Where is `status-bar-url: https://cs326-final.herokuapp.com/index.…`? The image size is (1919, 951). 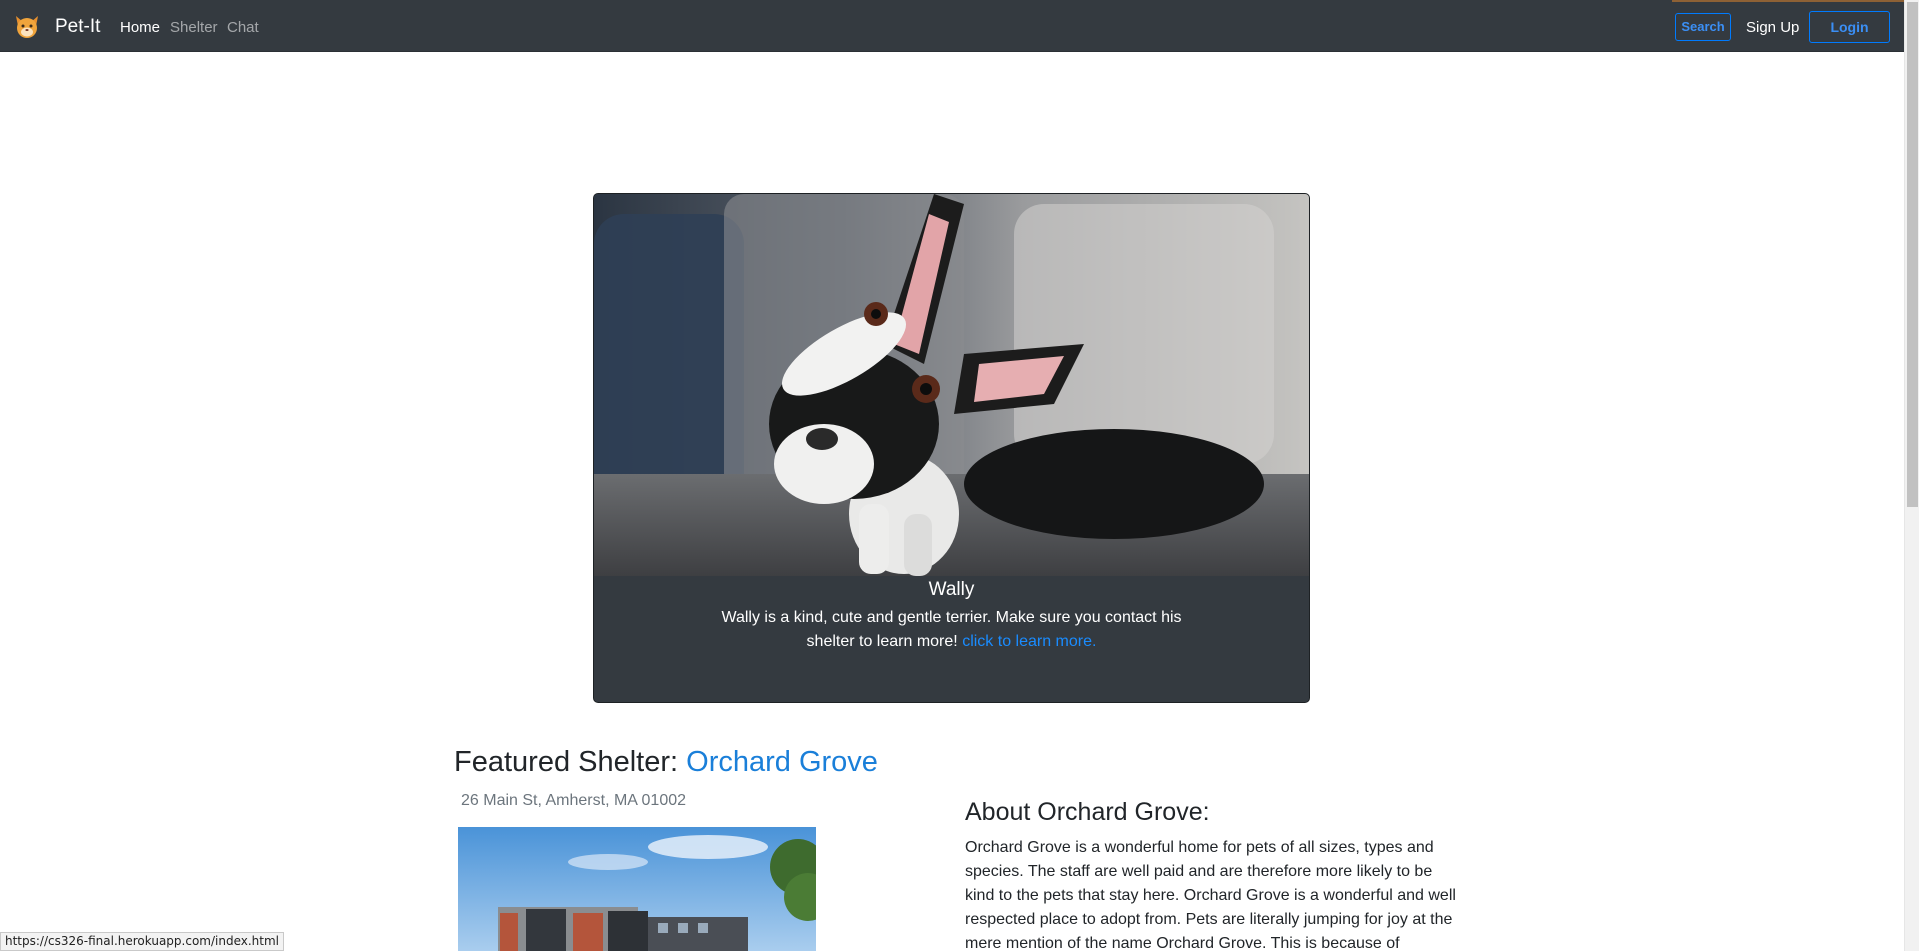
status-bar-url: https://cs326-final.herokuapp.com/index.… is located at coordinates (142, 941).